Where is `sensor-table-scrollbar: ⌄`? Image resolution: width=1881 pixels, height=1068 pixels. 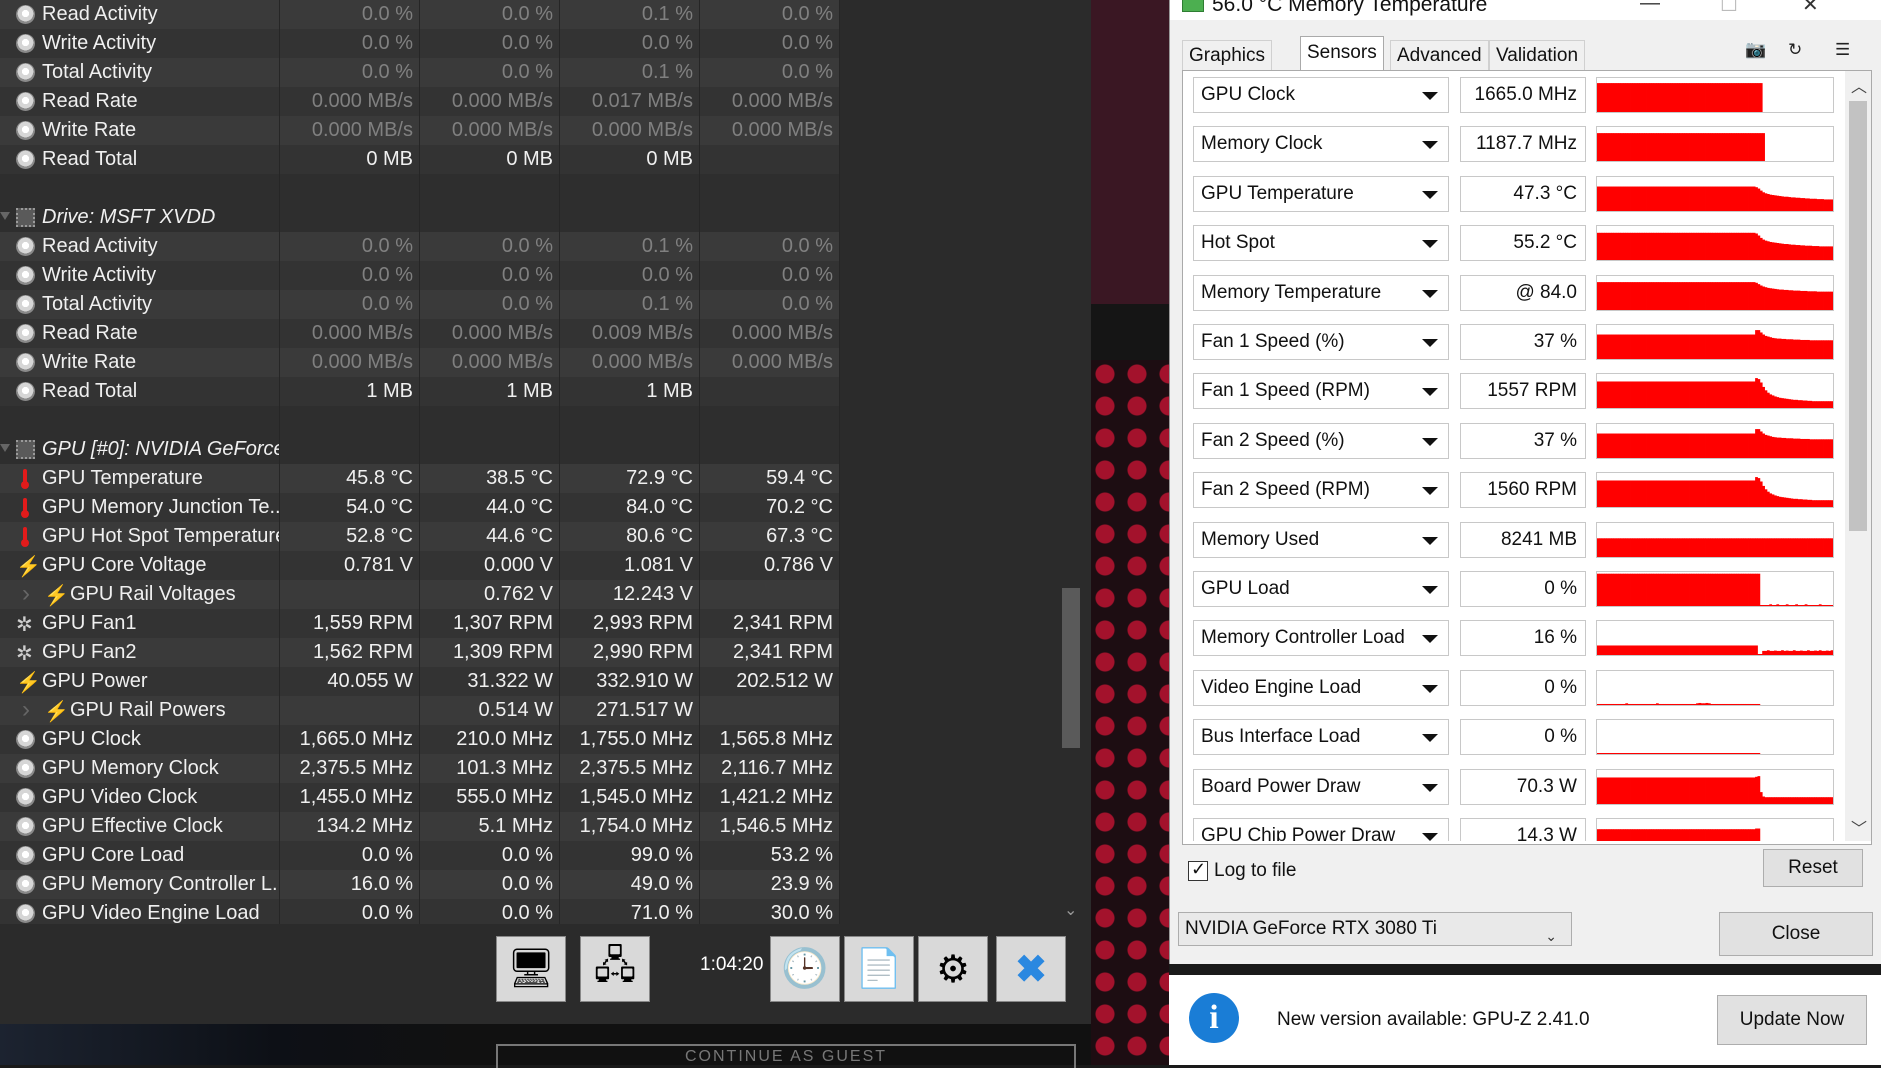
sensor-table-scrollbar: ⌄ is located at coordinates (1071, 462).